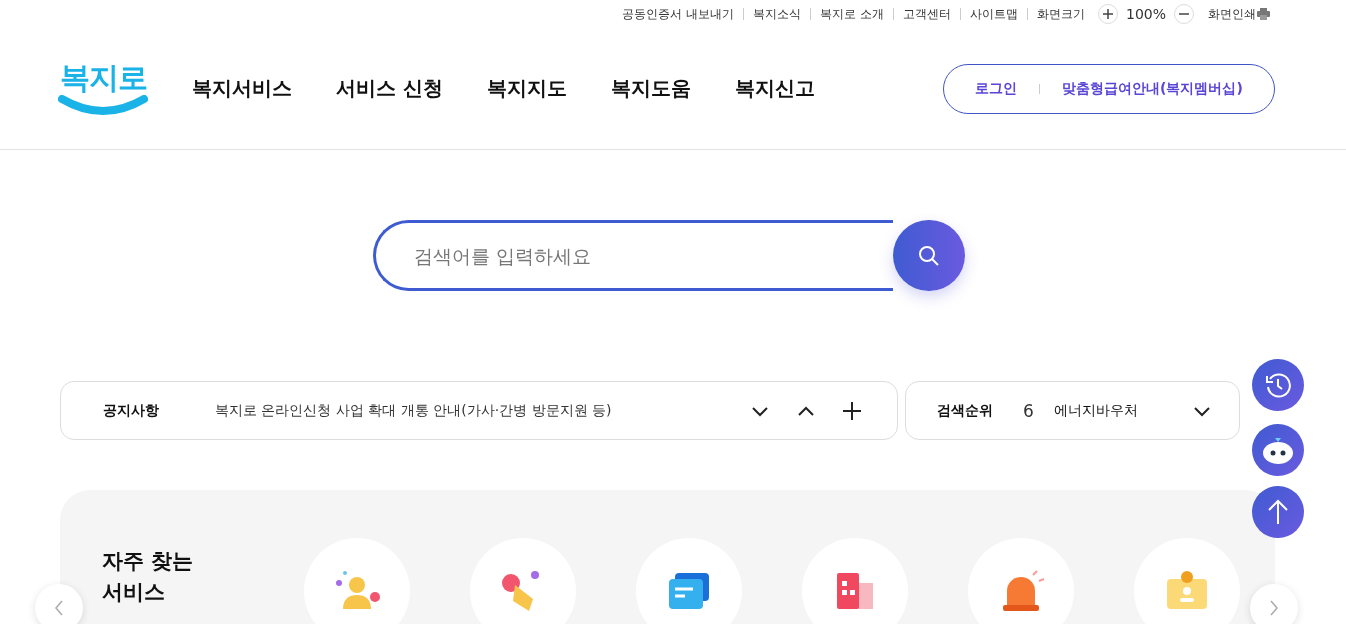 This screenshot has width=1346, height=624. I want to click on services-title: 자주 찾는 서비스, so click(148, 577).